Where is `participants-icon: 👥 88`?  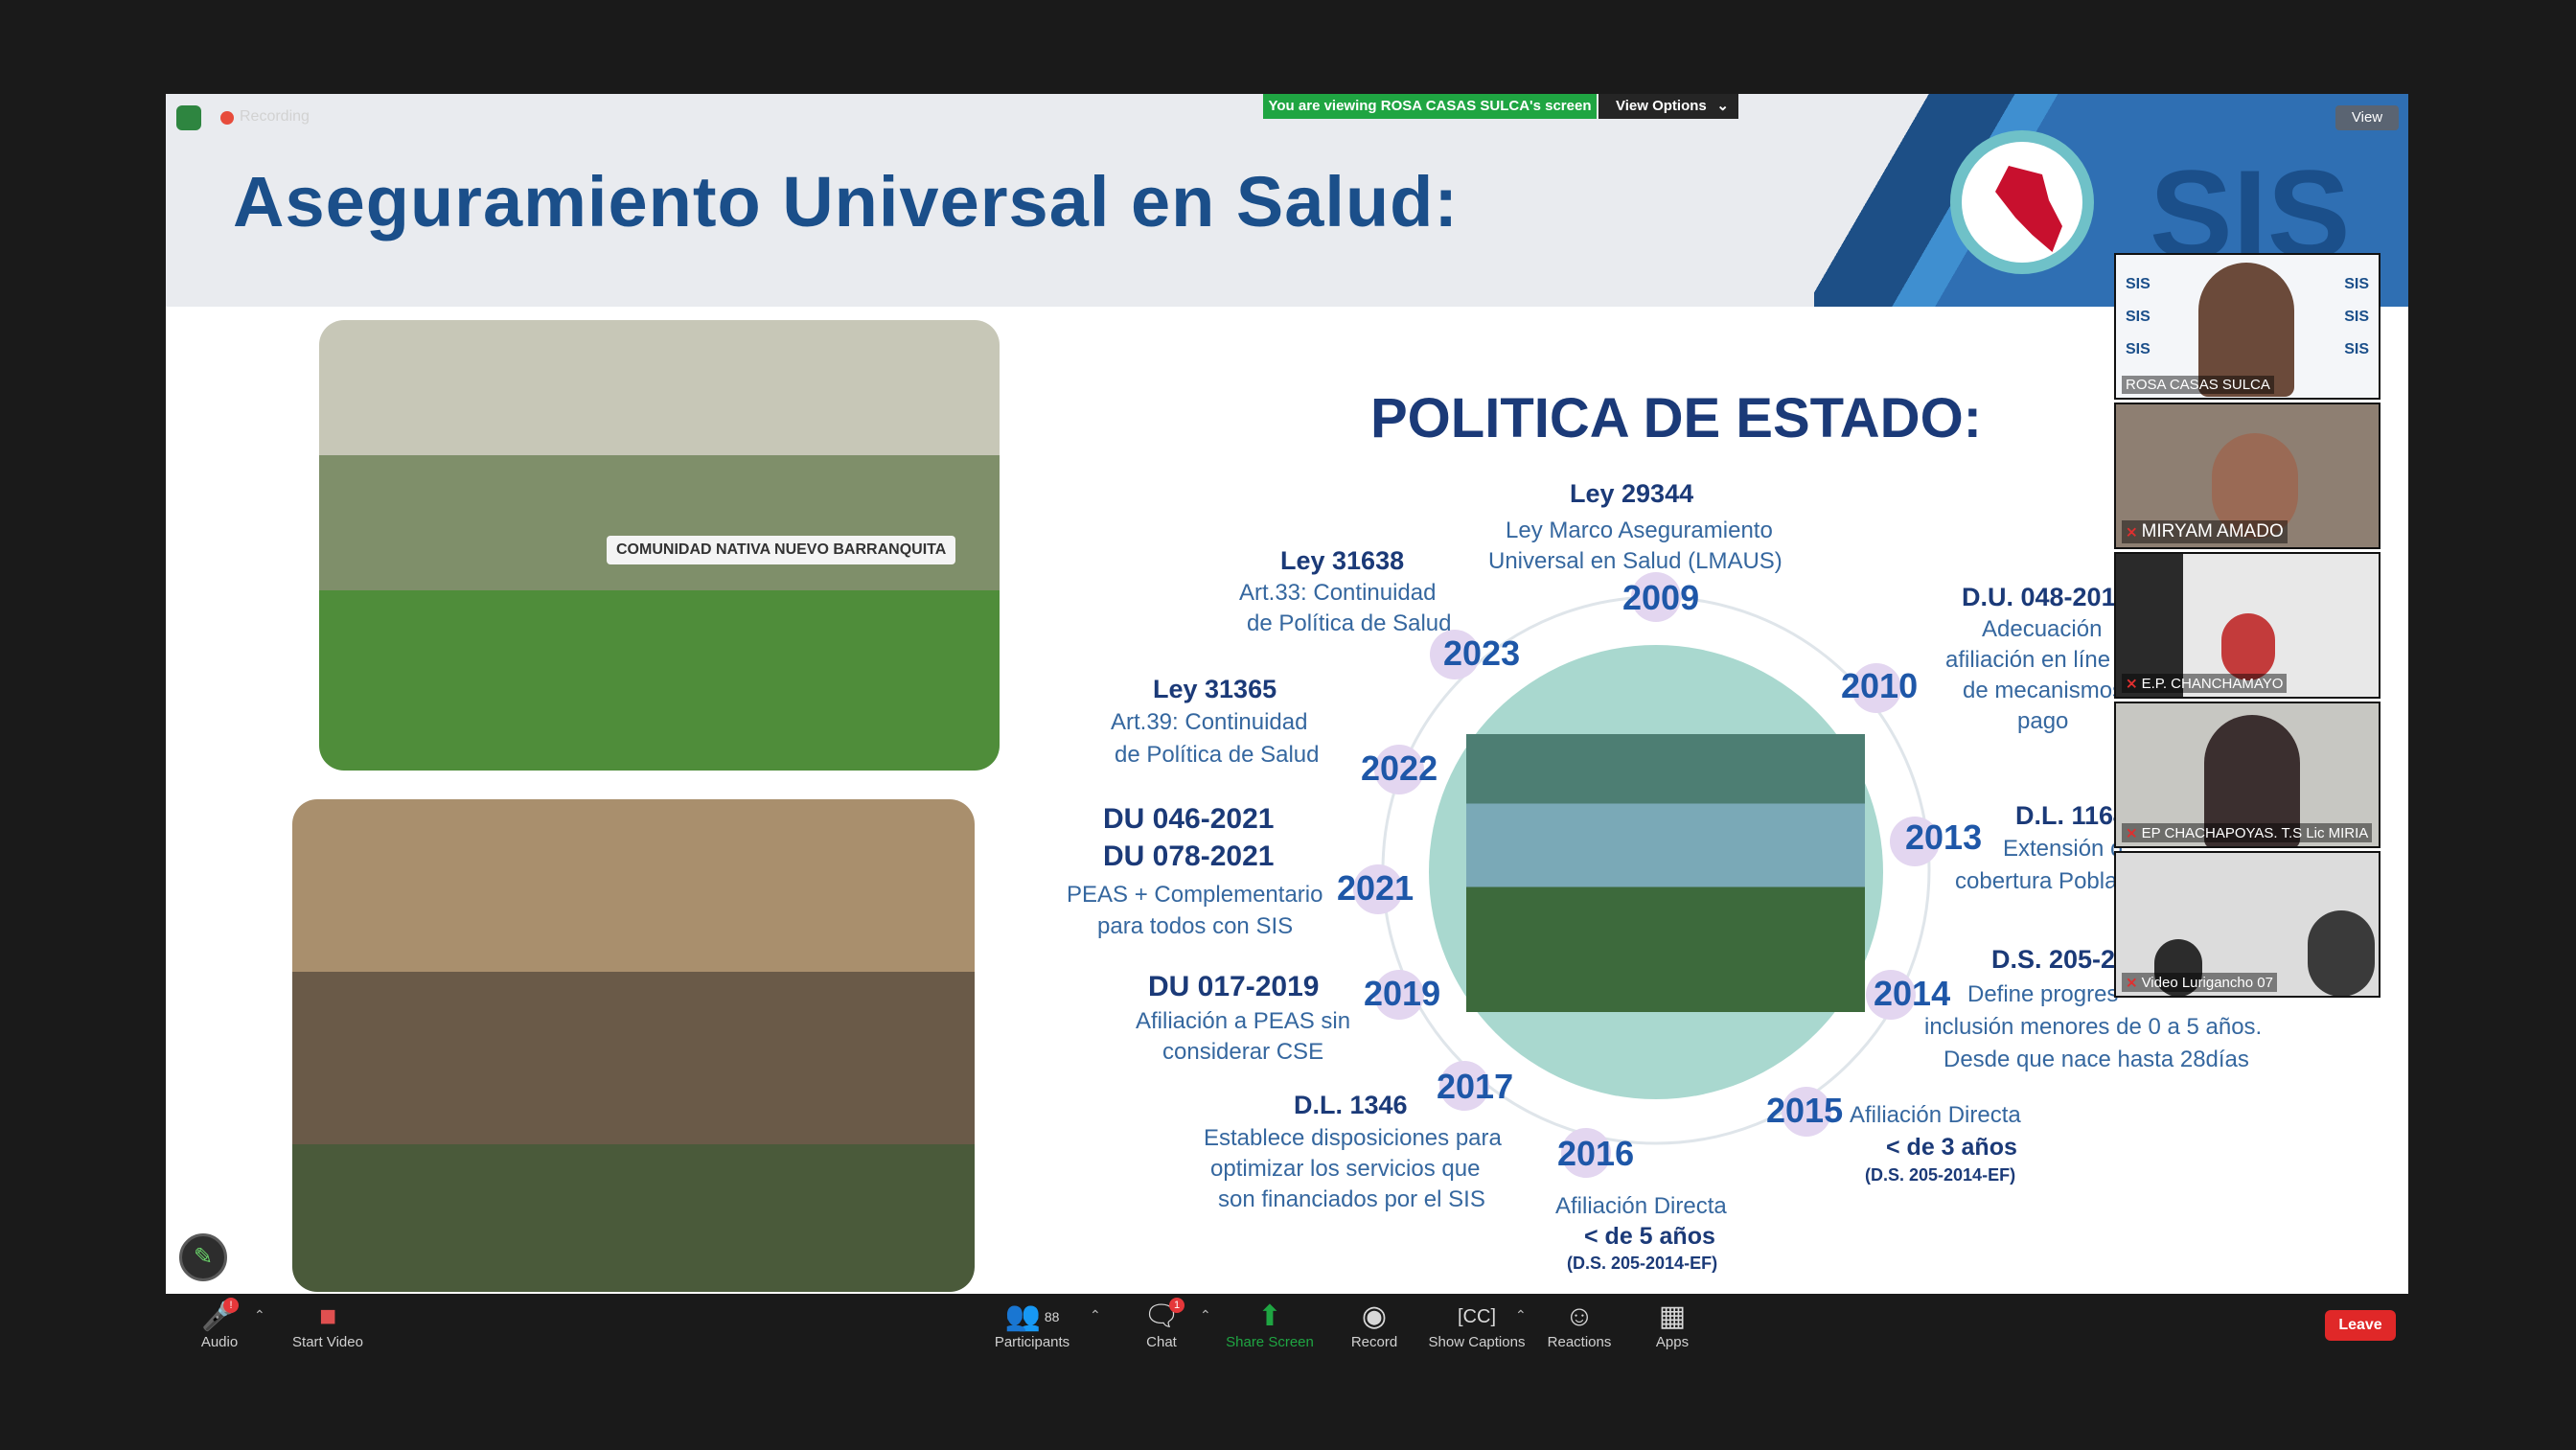 participants-icon: 👥 88 is located at coordinates (1032, 1316).